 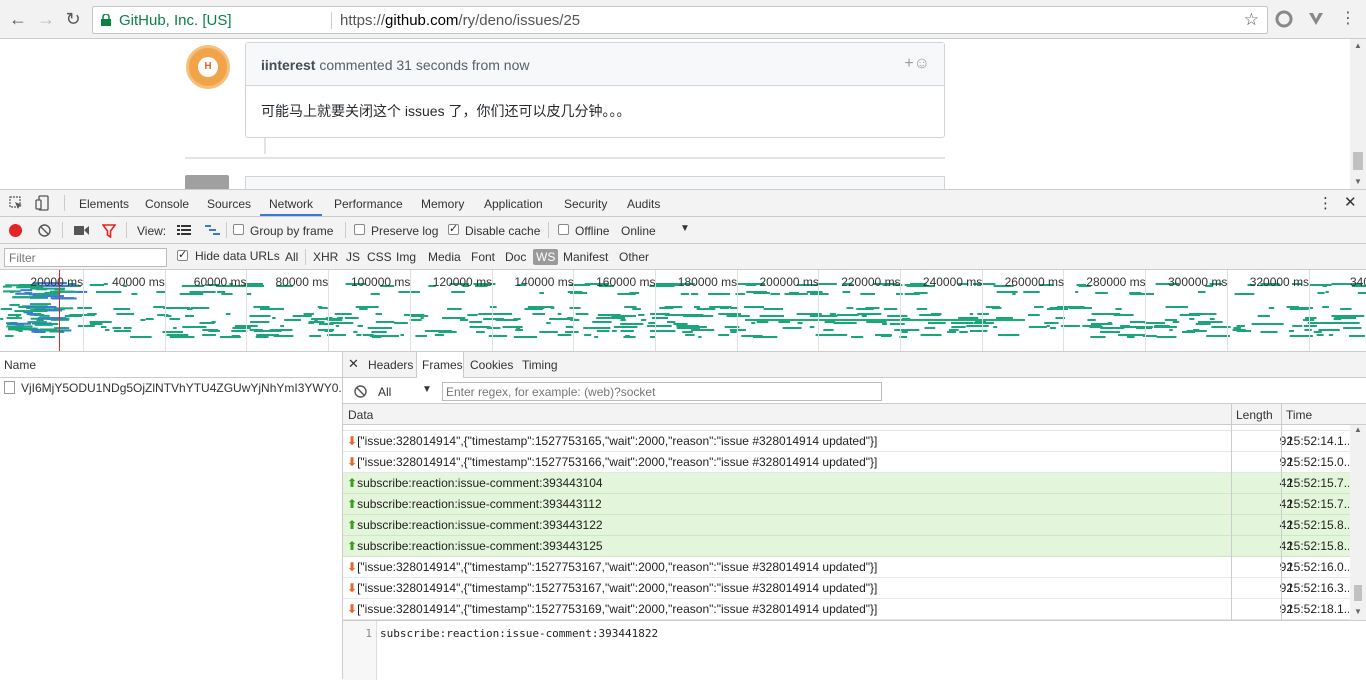 What do you see at coordinates (1358, 522) in the screenshot?
I see `frames-scrollbar: ▲ ▼` at bounding box center [1358, 522].